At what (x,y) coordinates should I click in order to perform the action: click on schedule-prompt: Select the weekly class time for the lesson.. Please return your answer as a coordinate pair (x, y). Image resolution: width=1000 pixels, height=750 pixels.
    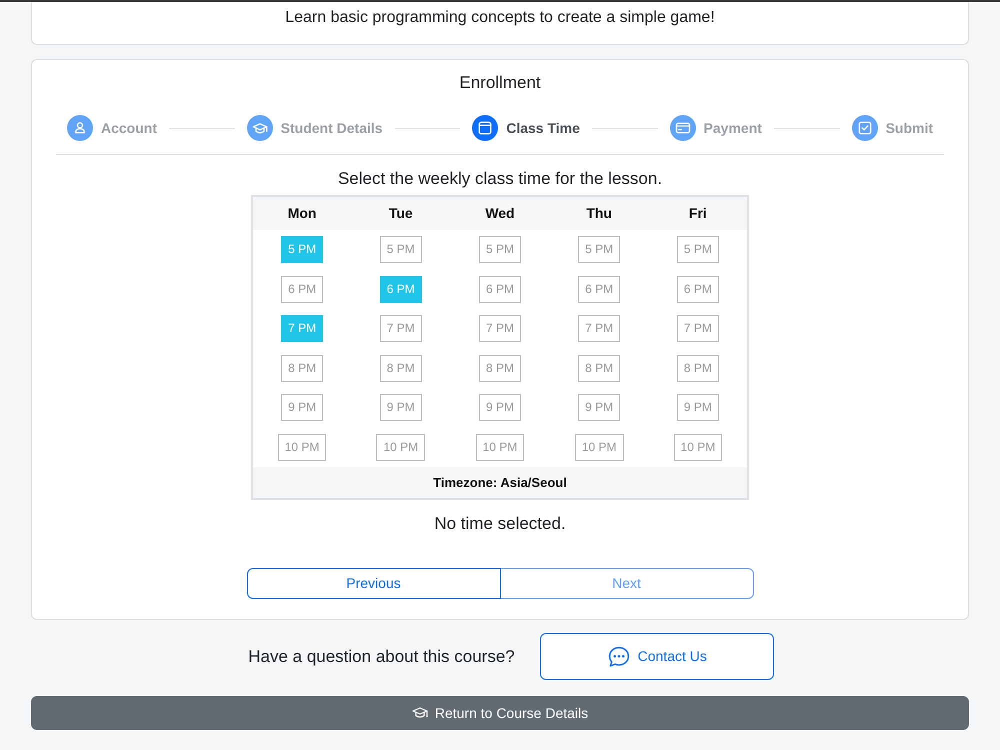
    Looking at the image, I should click on (500, 179).